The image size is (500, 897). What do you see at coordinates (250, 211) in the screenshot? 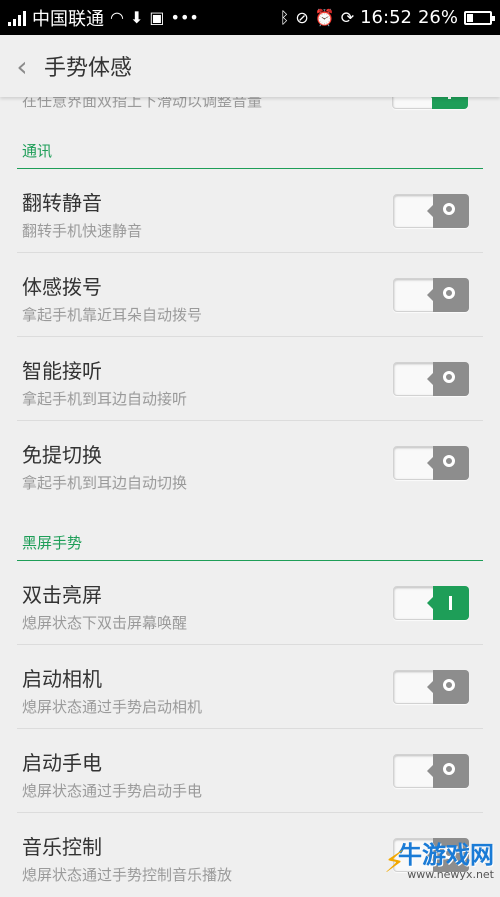
I see `setting-row-flip-mute: 翻转静音 翻转手机快速静音` at bounding box center [250, 211].